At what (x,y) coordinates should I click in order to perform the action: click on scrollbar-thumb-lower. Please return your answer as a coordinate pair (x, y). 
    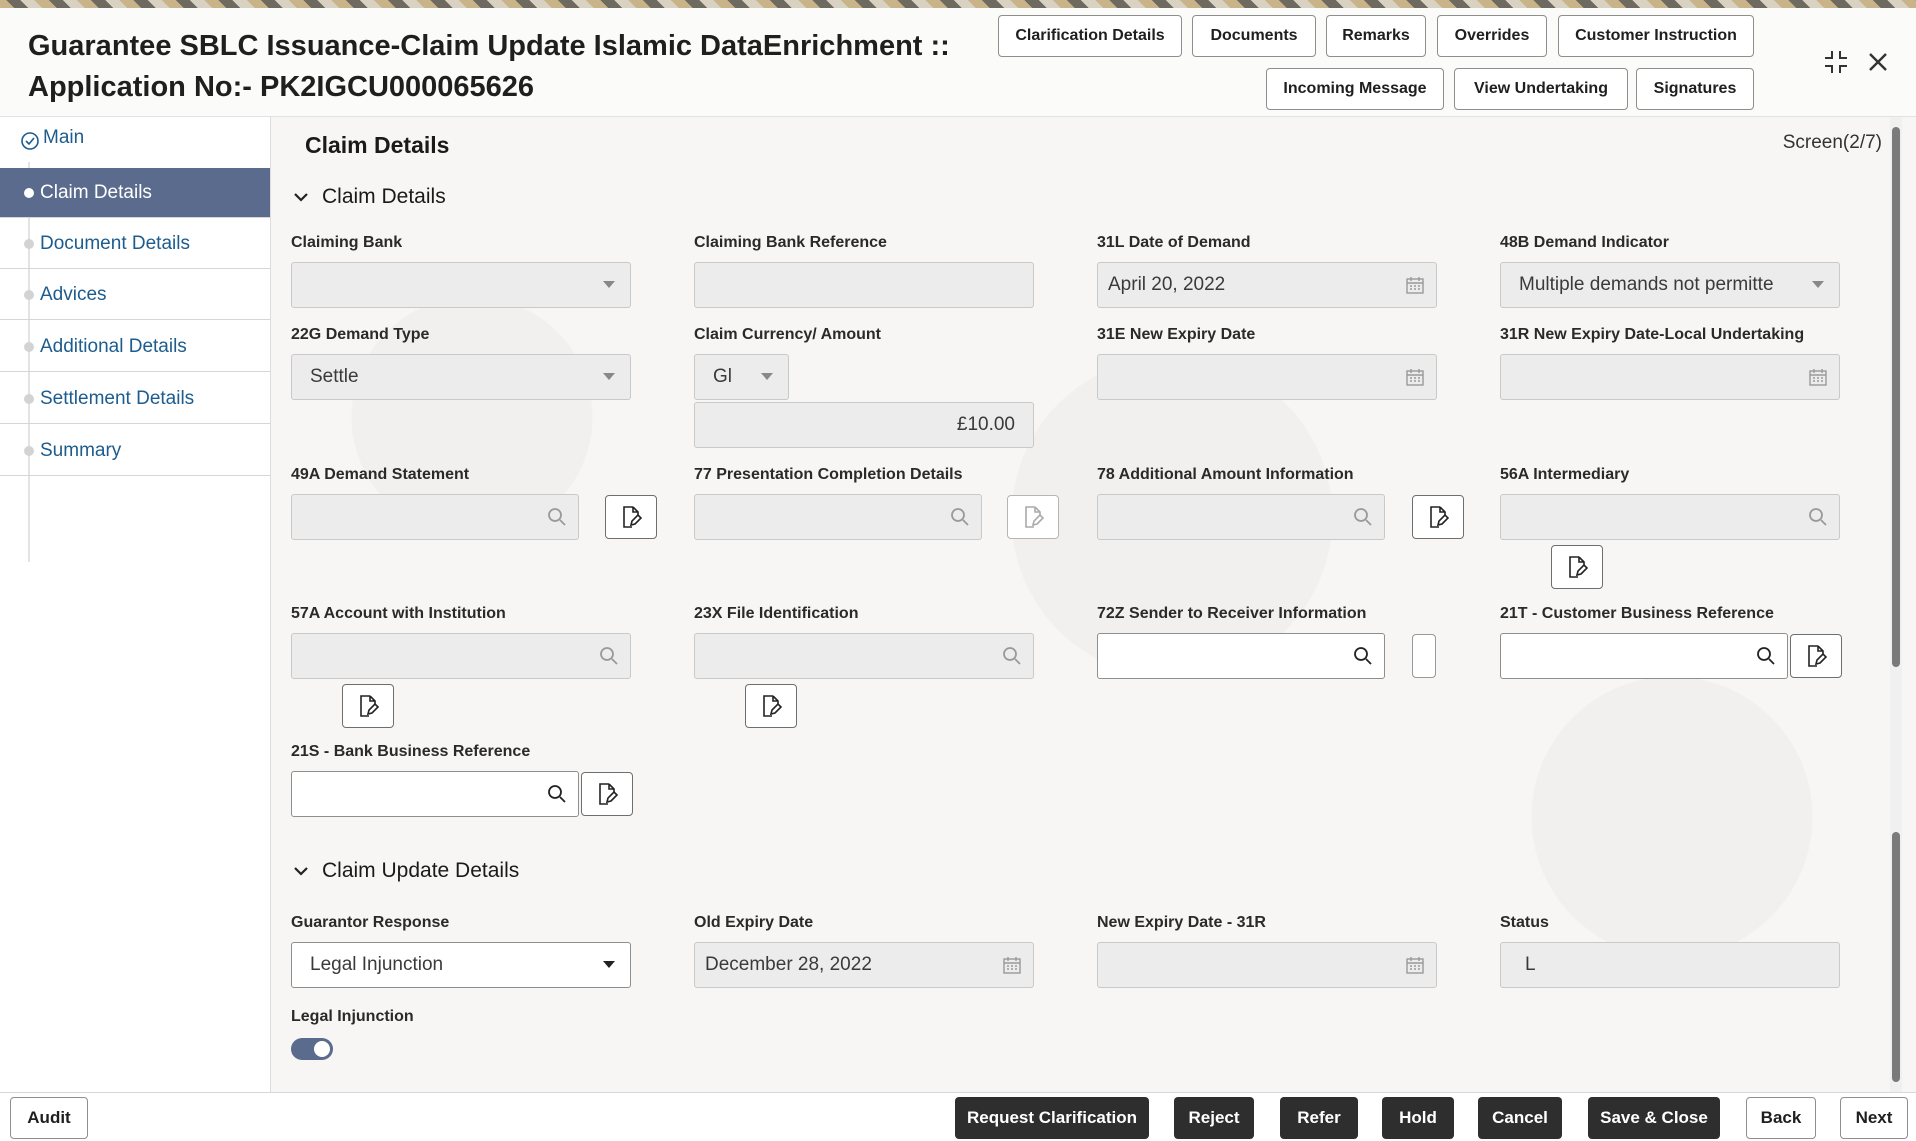
    Looking at the image, I should click on (1896, 957).